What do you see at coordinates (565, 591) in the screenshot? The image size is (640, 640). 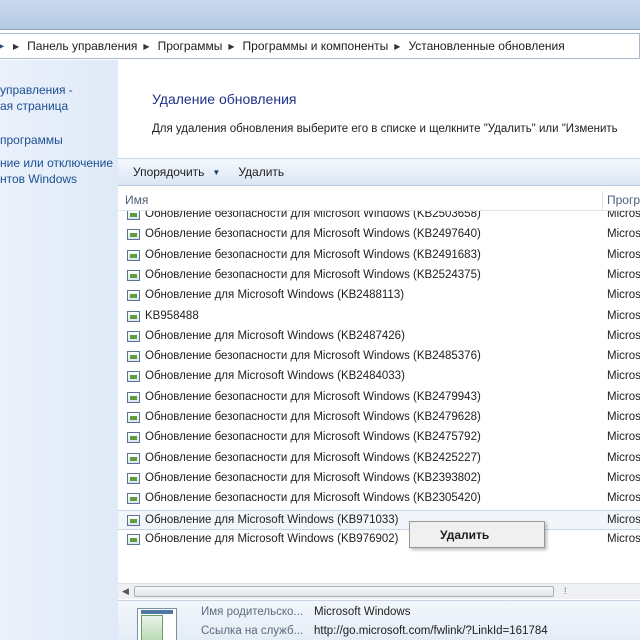 I see `scrollbar-grip-icon: ⁞` at bounding box center [565, 591].